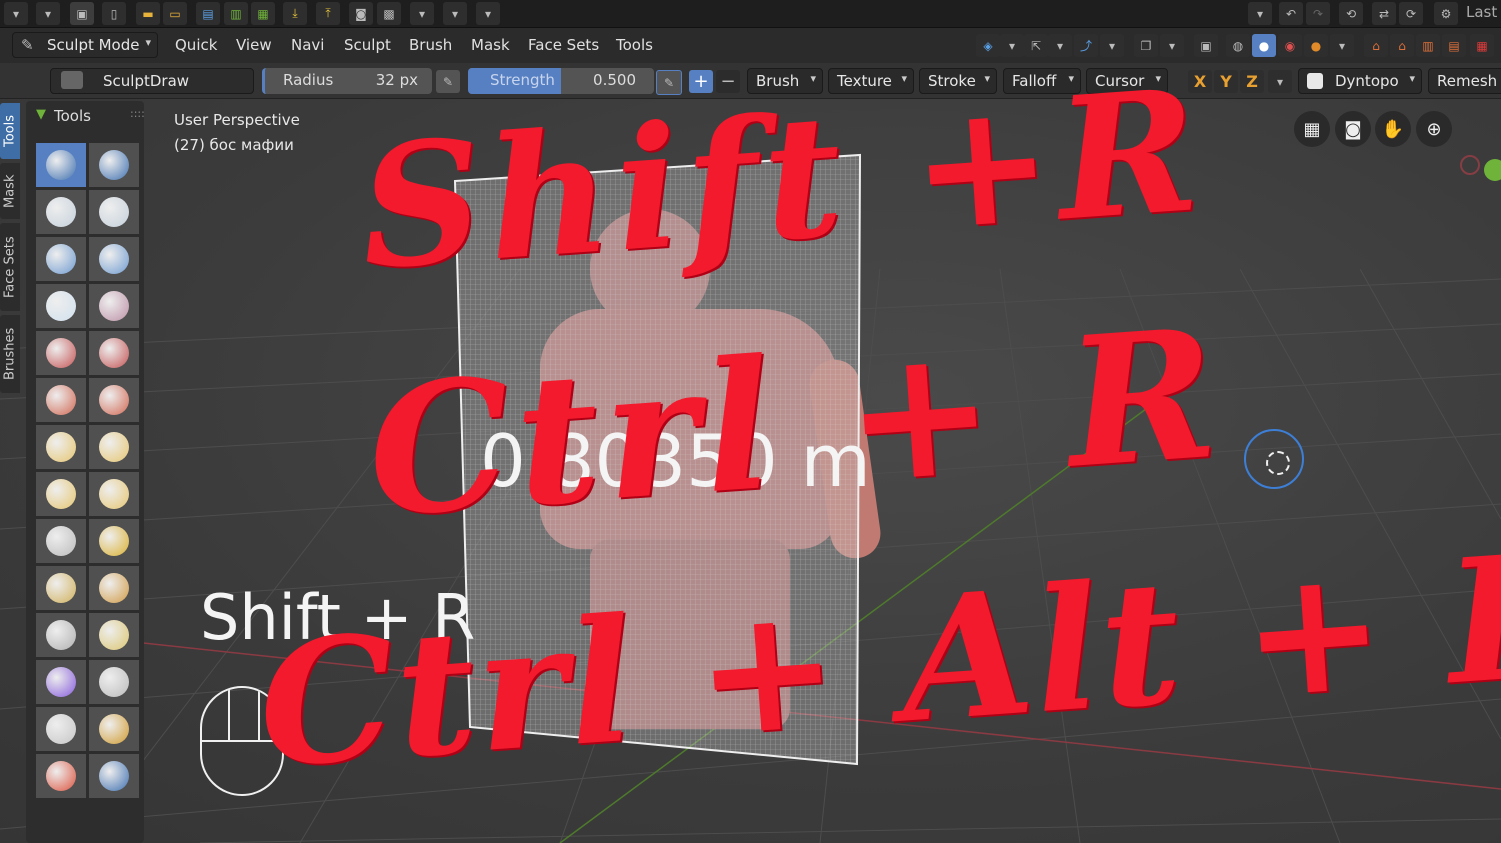  What do you see at coordinates (1290, 45) in the screenshot?
I see `material-shading-icon: ◉` at bounding box center [1290, 45].